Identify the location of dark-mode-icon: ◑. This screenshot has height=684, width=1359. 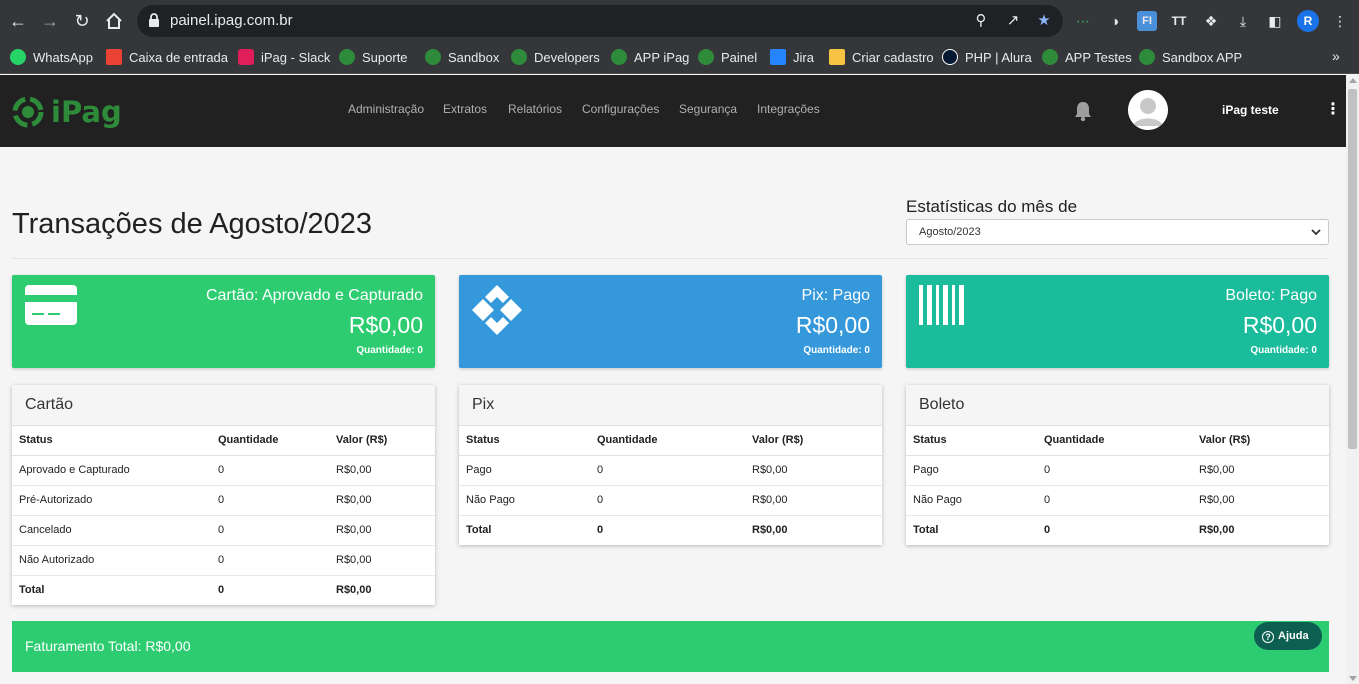
(1115, 21).